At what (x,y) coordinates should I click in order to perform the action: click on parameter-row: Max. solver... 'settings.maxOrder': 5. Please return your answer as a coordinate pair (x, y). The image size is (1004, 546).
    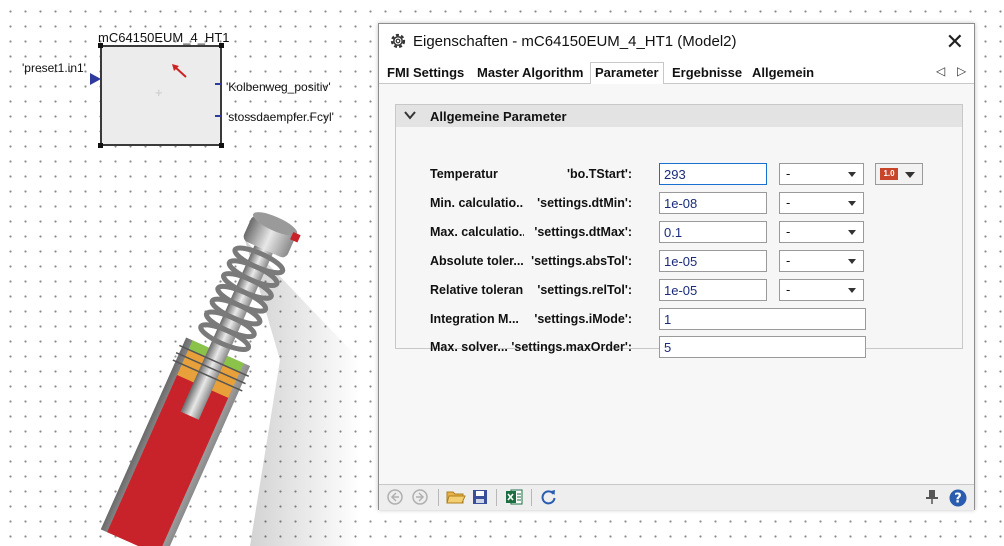
    Looking at the image, I should click on (679, 348).